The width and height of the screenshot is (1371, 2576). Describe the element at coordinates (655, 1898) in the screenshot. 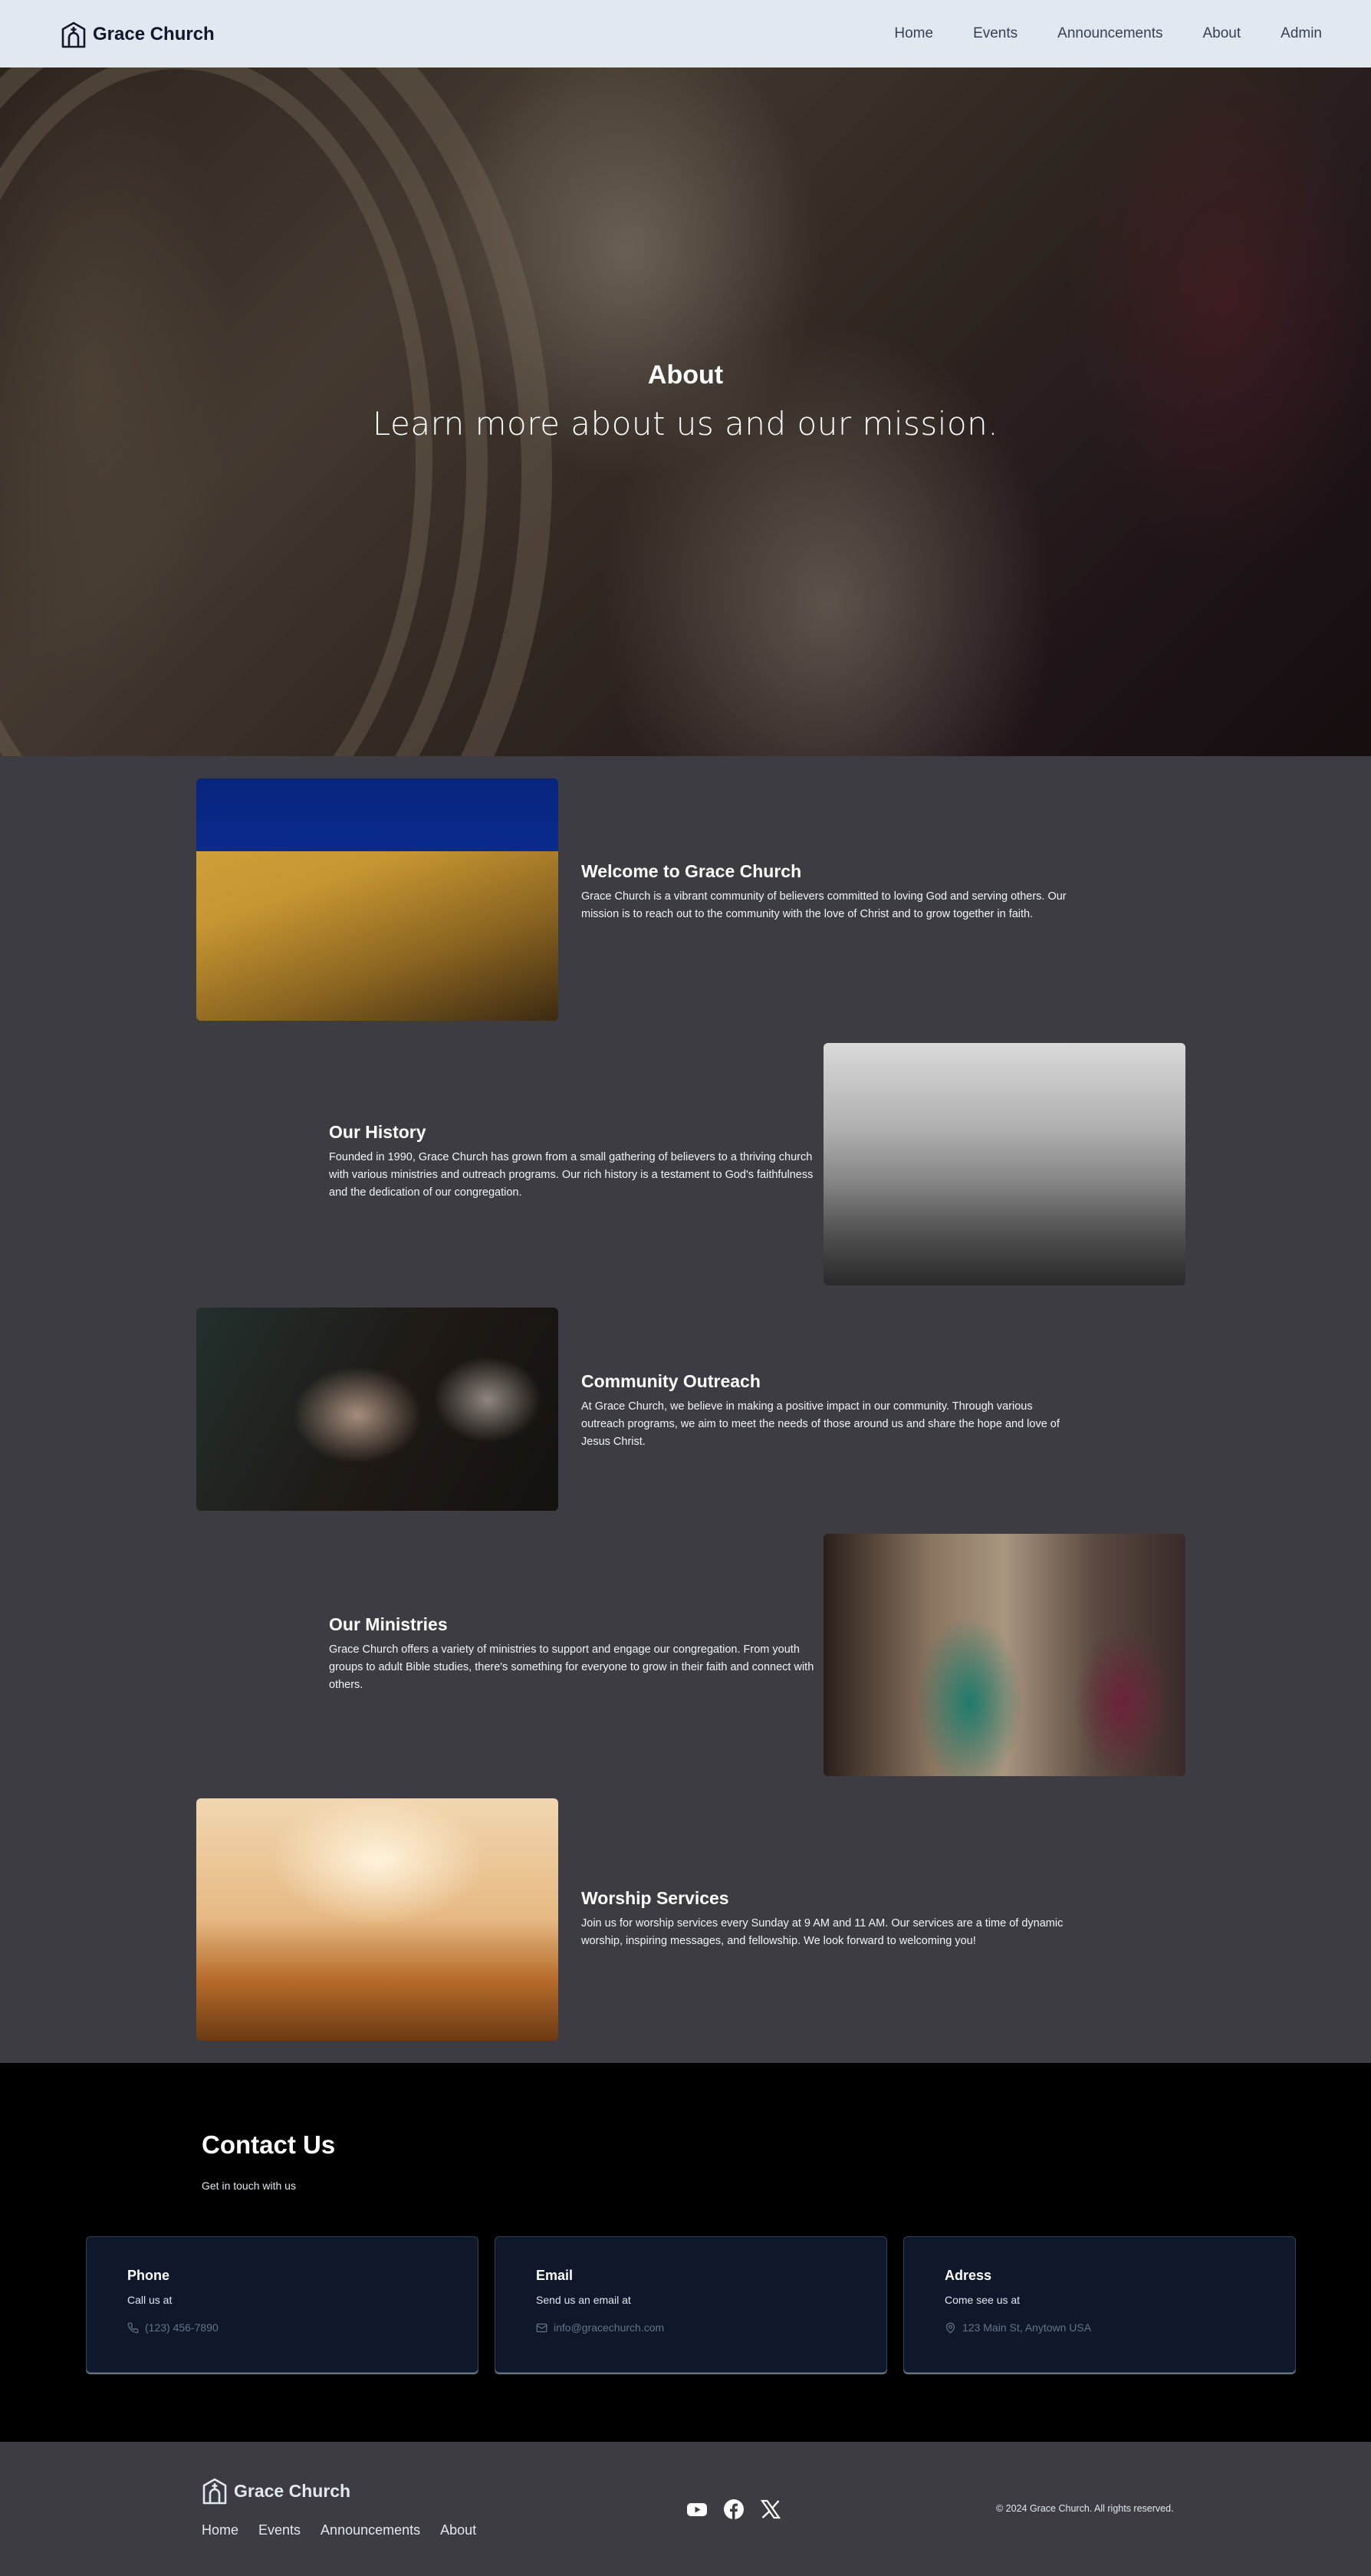

I see `section-title: Worship Services` at that location.